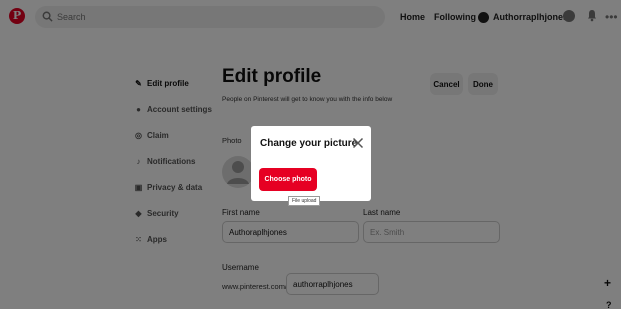  Describe the element at coordinates (304, 201) in the screenshot. I see `file-upload-tooltip: File upload` at that location.